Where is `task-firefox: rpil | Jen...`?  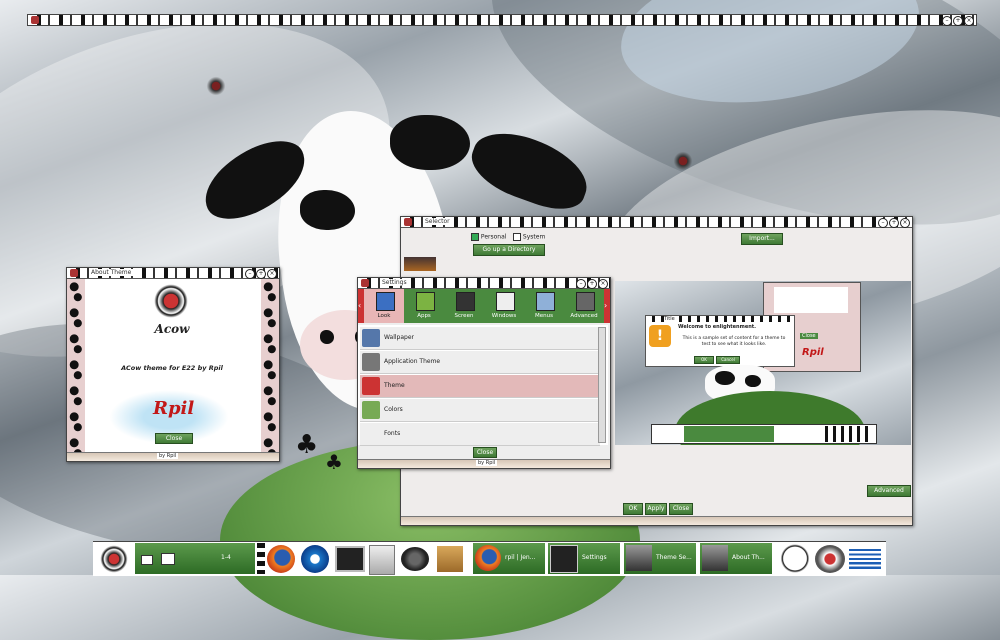 task-firefox: rpil | Jen... is located at coordinates (509, 558).